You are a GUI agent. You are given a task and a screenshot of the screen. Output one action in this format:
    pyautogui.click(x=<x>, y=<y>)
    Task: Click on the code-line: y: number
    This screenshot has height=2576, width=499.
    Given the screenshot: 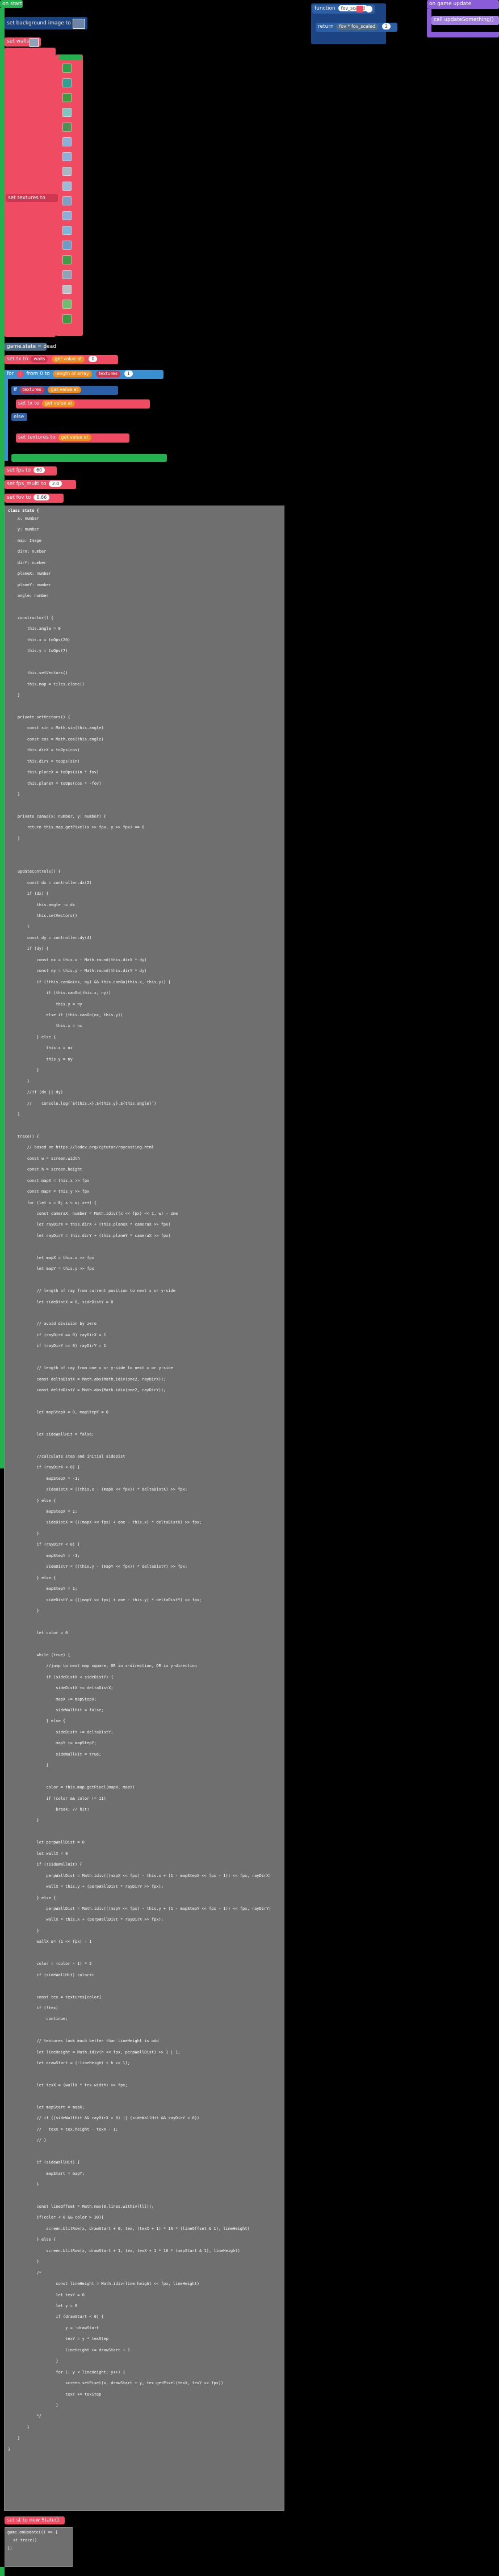 What is the action you would take?
    pyautogui.click(x=24, y=529)
    